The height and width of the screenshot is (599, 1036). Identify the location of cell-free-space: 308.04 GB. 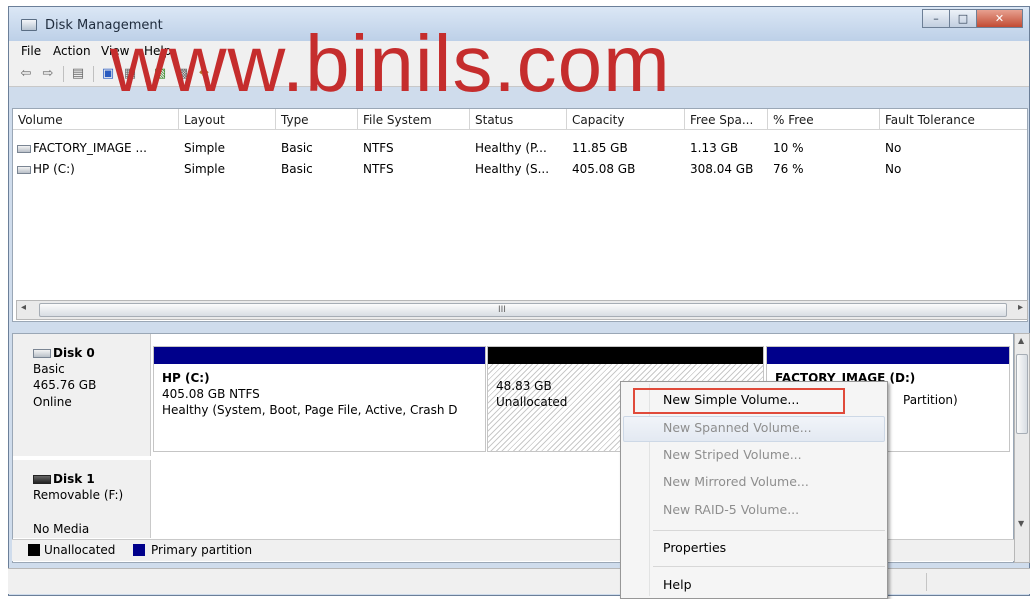
(722, 169).